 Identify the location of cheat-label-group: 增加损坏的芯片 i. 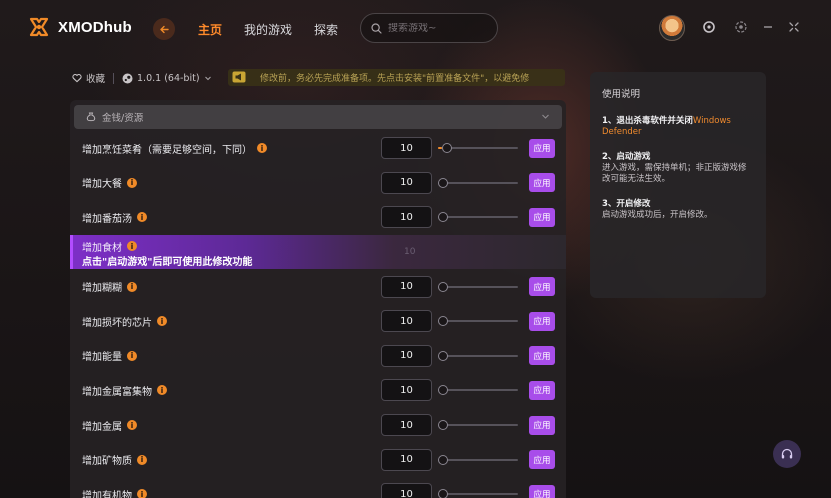
(124, 321).